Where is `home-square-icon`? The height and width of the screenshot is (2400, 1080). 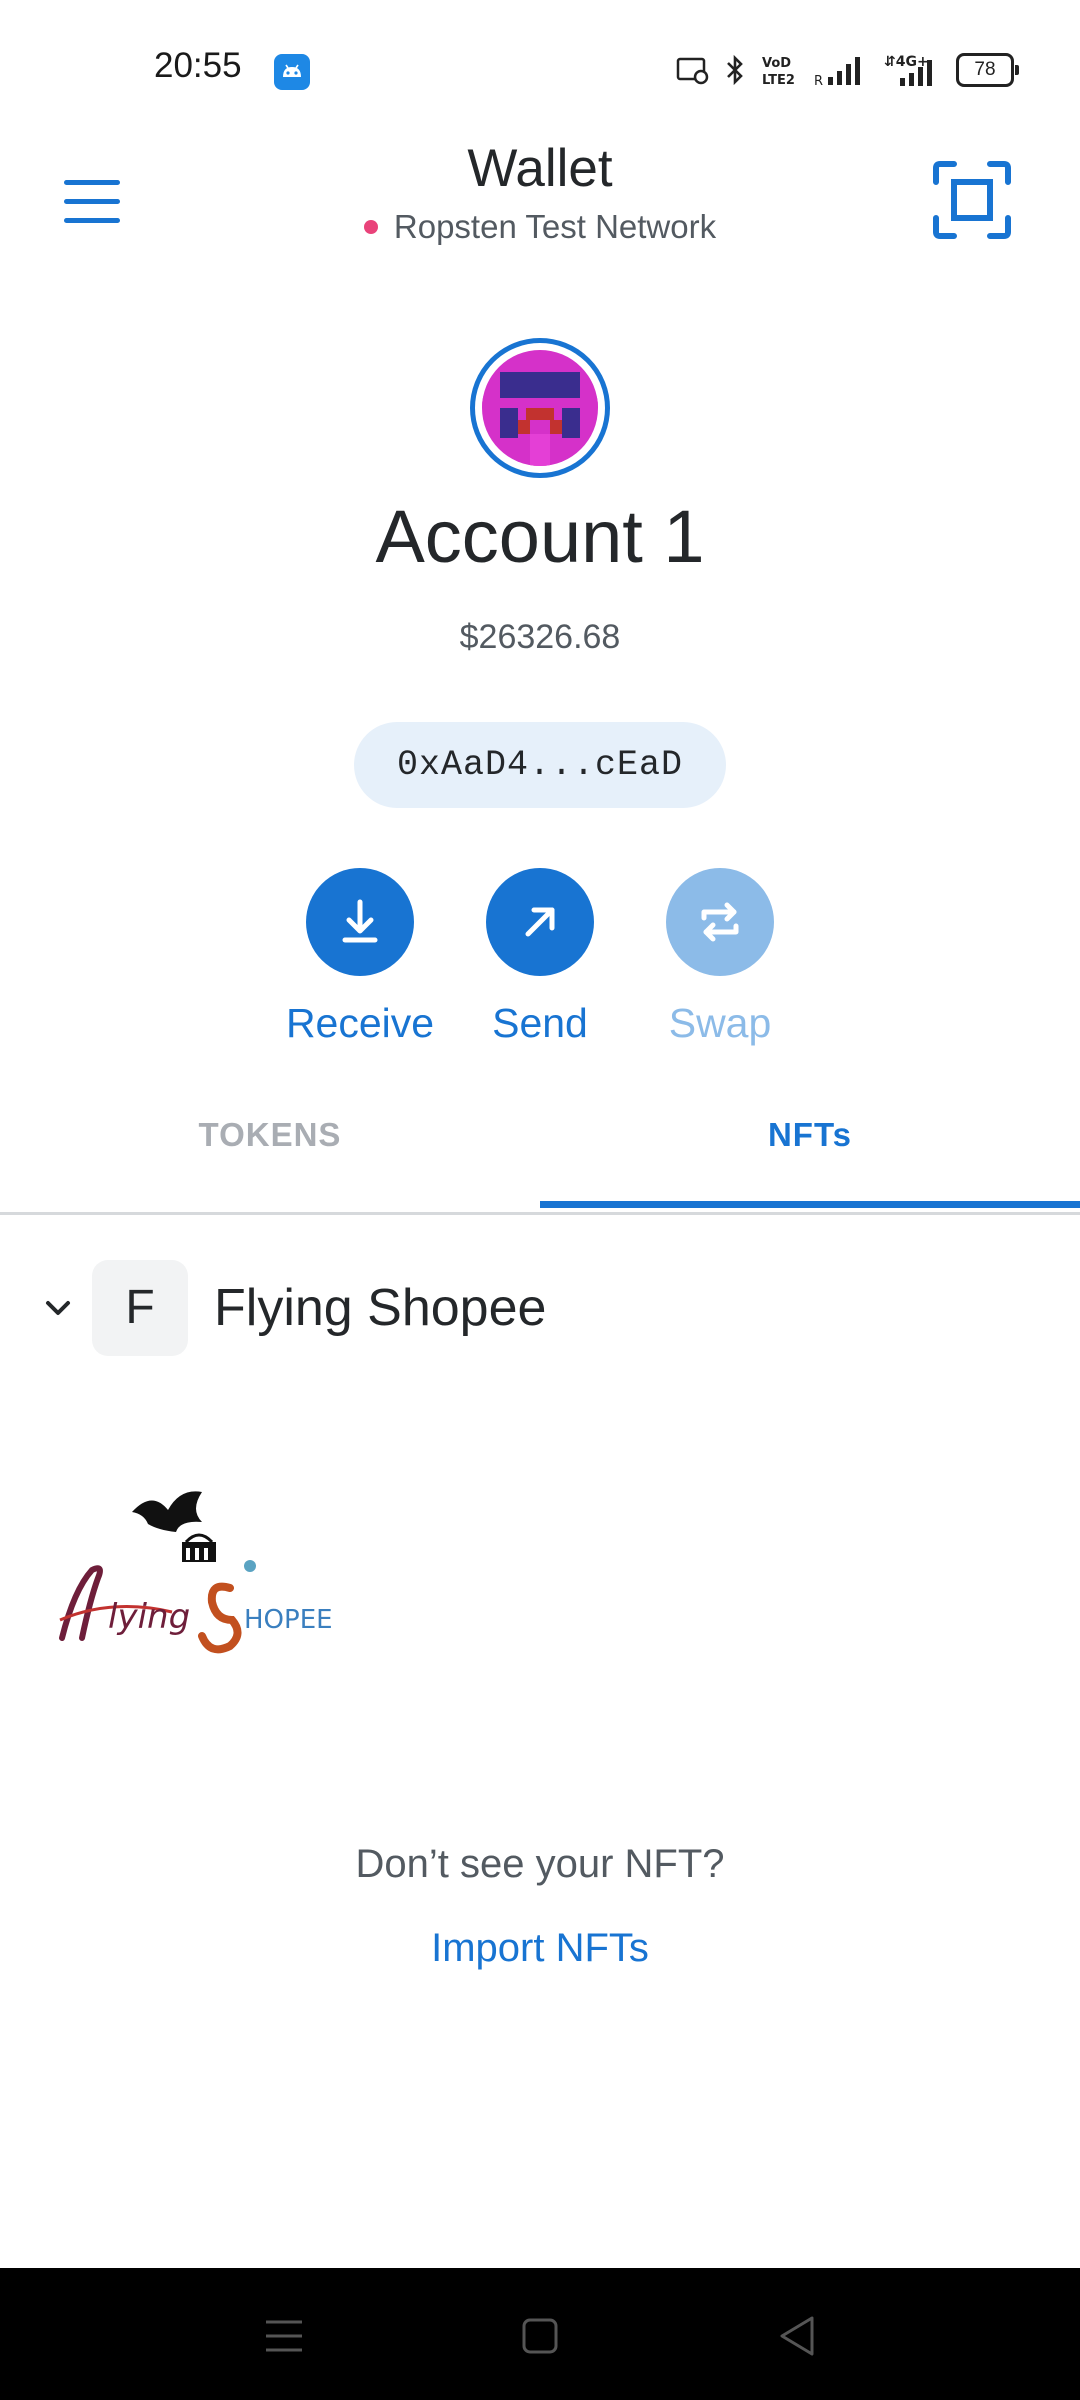 home-square-icon is located at coordinates (540, 2336).